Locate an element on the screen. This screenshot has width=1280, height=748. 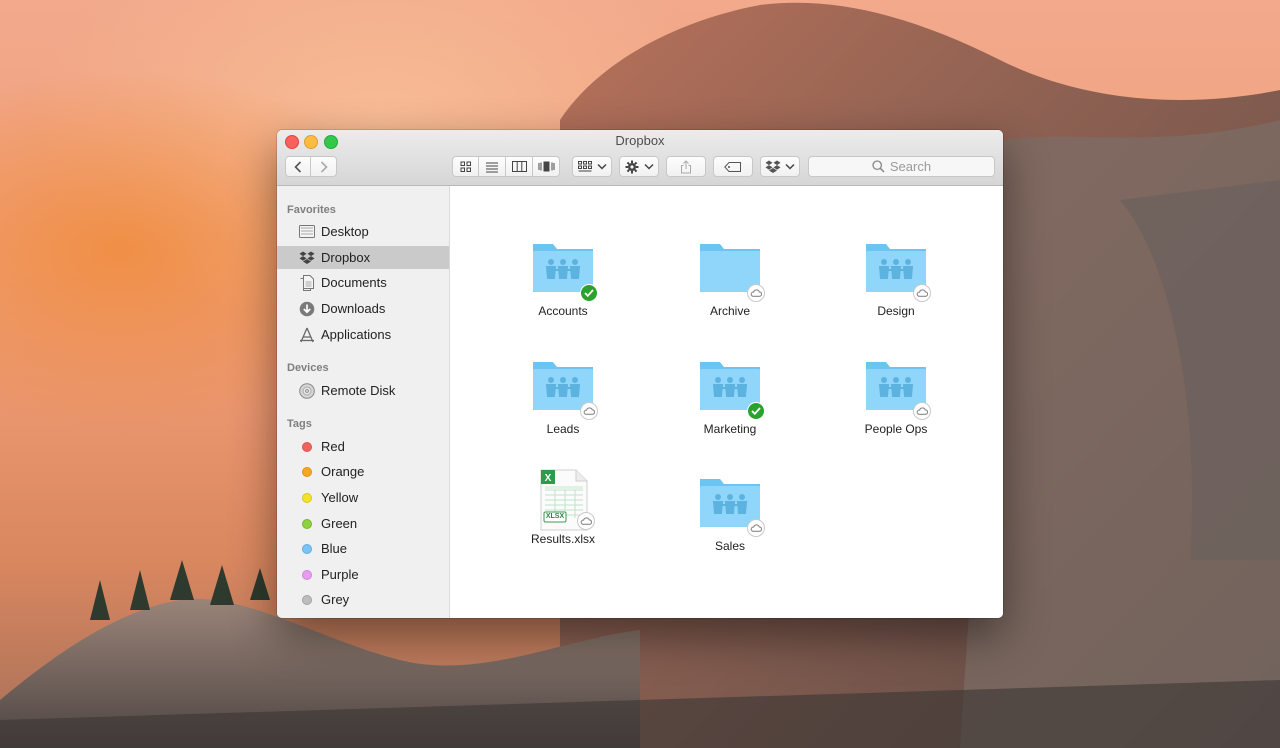
icon-view-button is located at coordinates (465, 166).